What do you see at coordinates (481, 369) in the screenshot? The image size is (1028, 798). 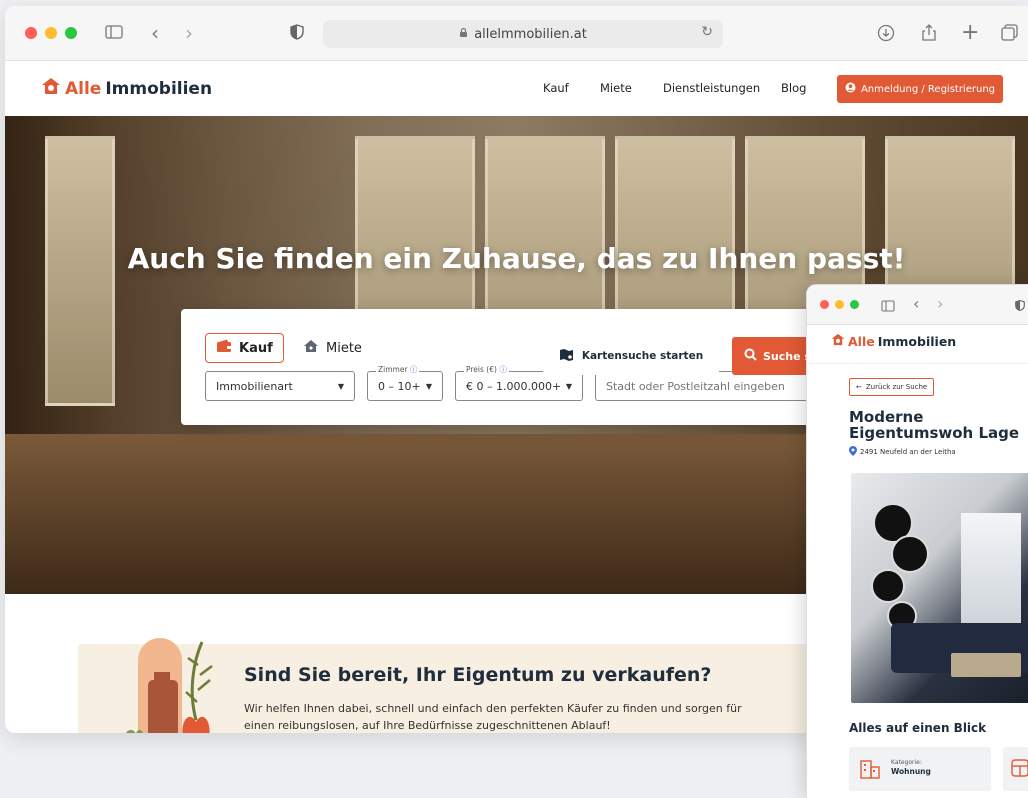 I see `price-label-text: Preis (€)` at bounding box center [481, 369].